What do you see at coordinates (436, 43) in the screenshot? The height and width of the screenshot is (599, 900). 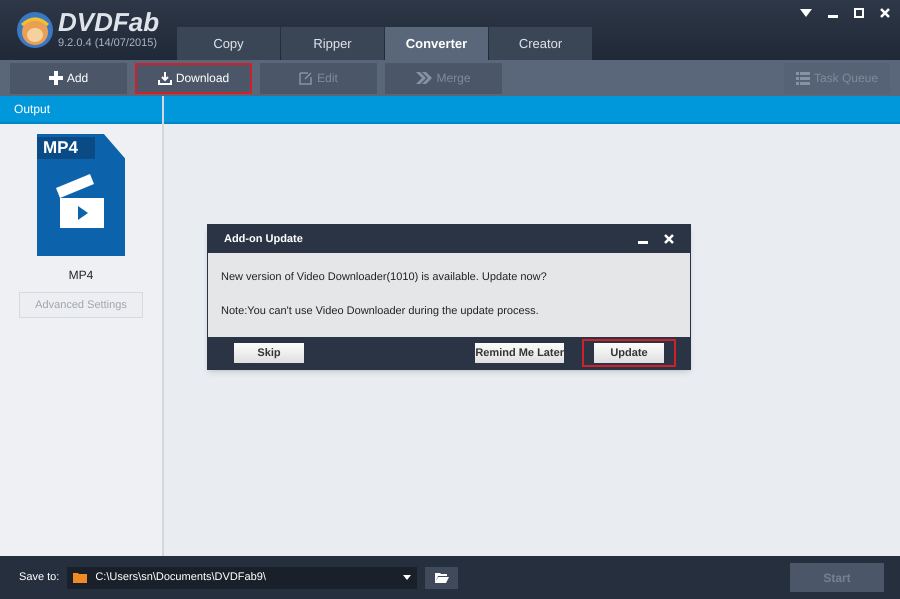 I see `mode-tab: Converter` at bounding box center [436, 43].